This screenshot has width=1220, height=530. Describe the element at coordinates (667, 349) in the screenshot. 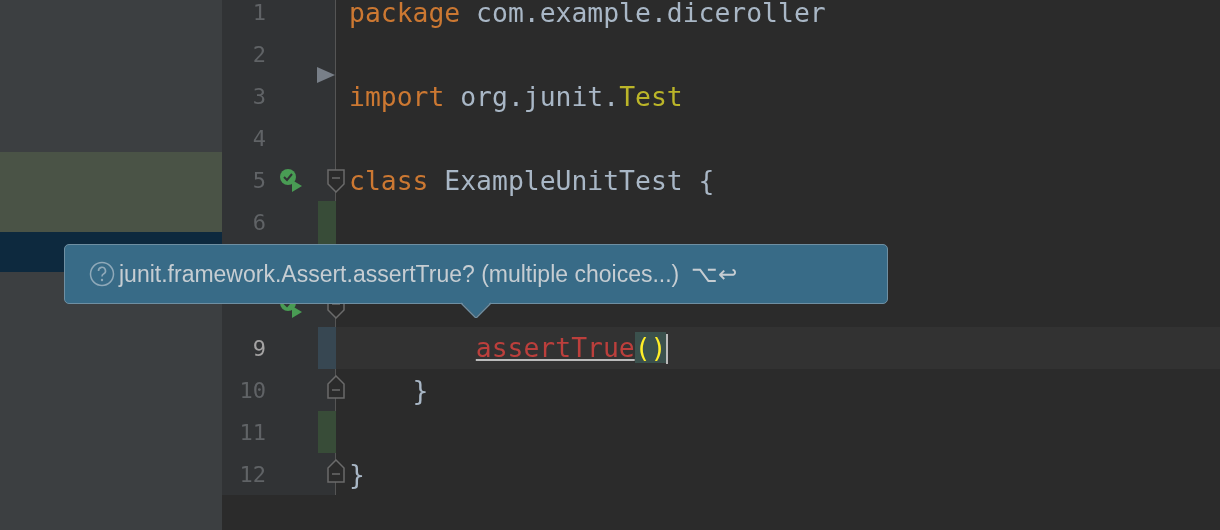

I see `text-caret` at that location.